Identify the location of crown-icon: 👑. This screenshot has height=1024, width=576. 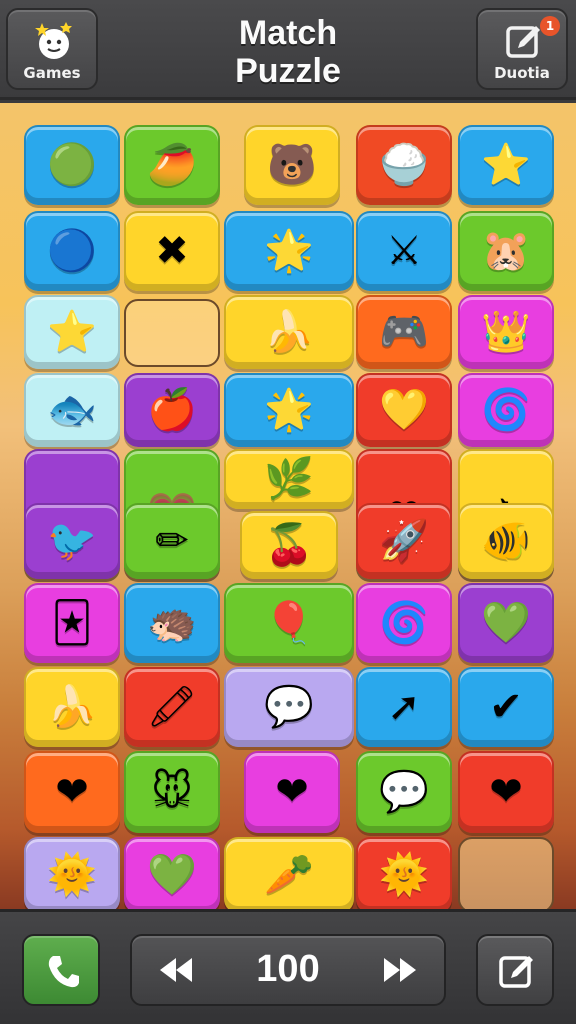
(506, 332).